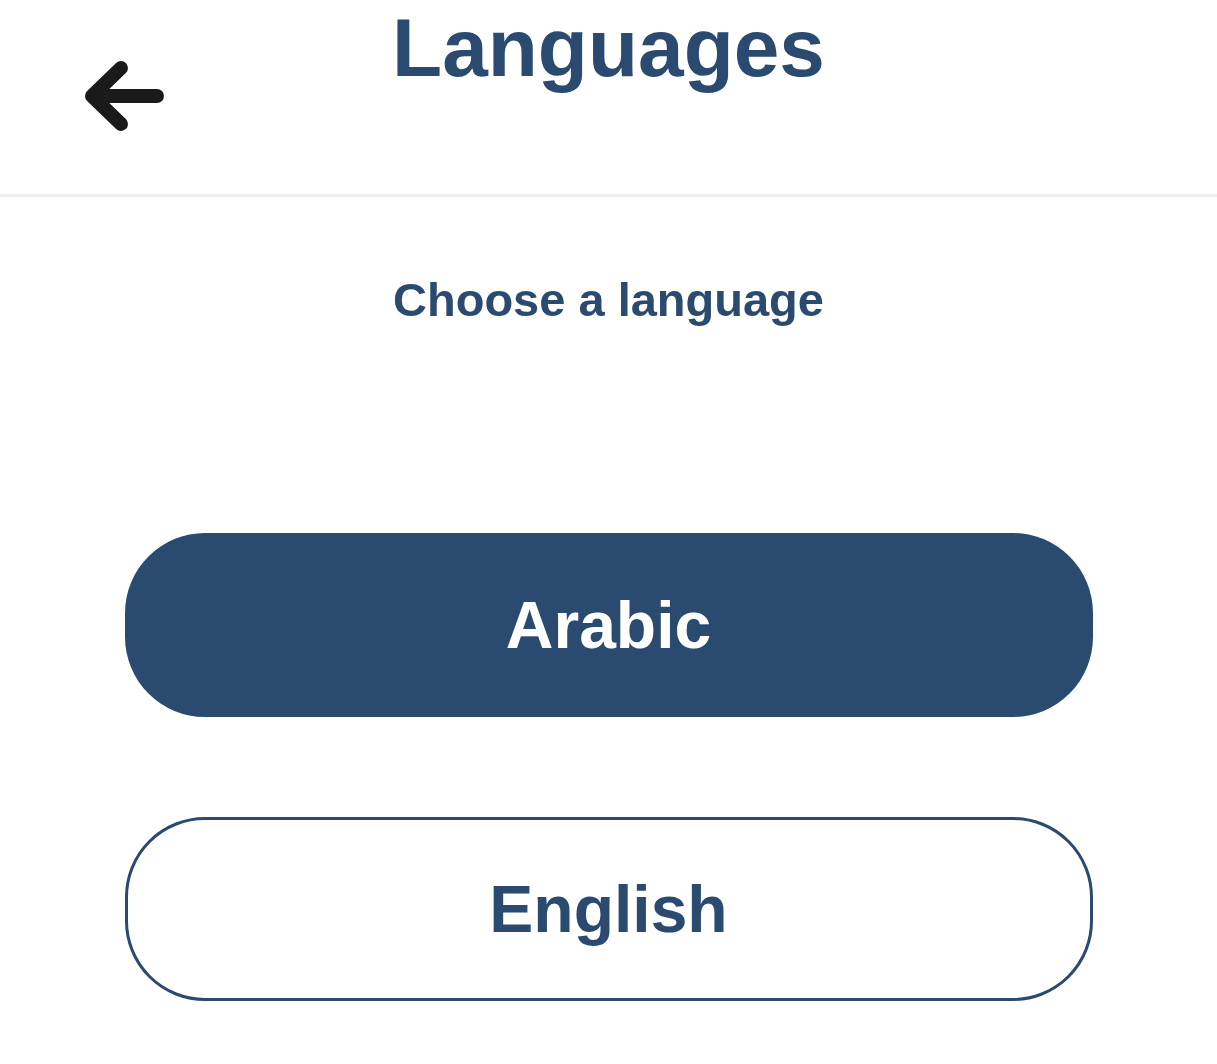 The width and height of the screenshot is (1217, 1064). Describe the element at coordinates (608, 625) in the screenshot. I see `language-option-button: Arabic` at that location.